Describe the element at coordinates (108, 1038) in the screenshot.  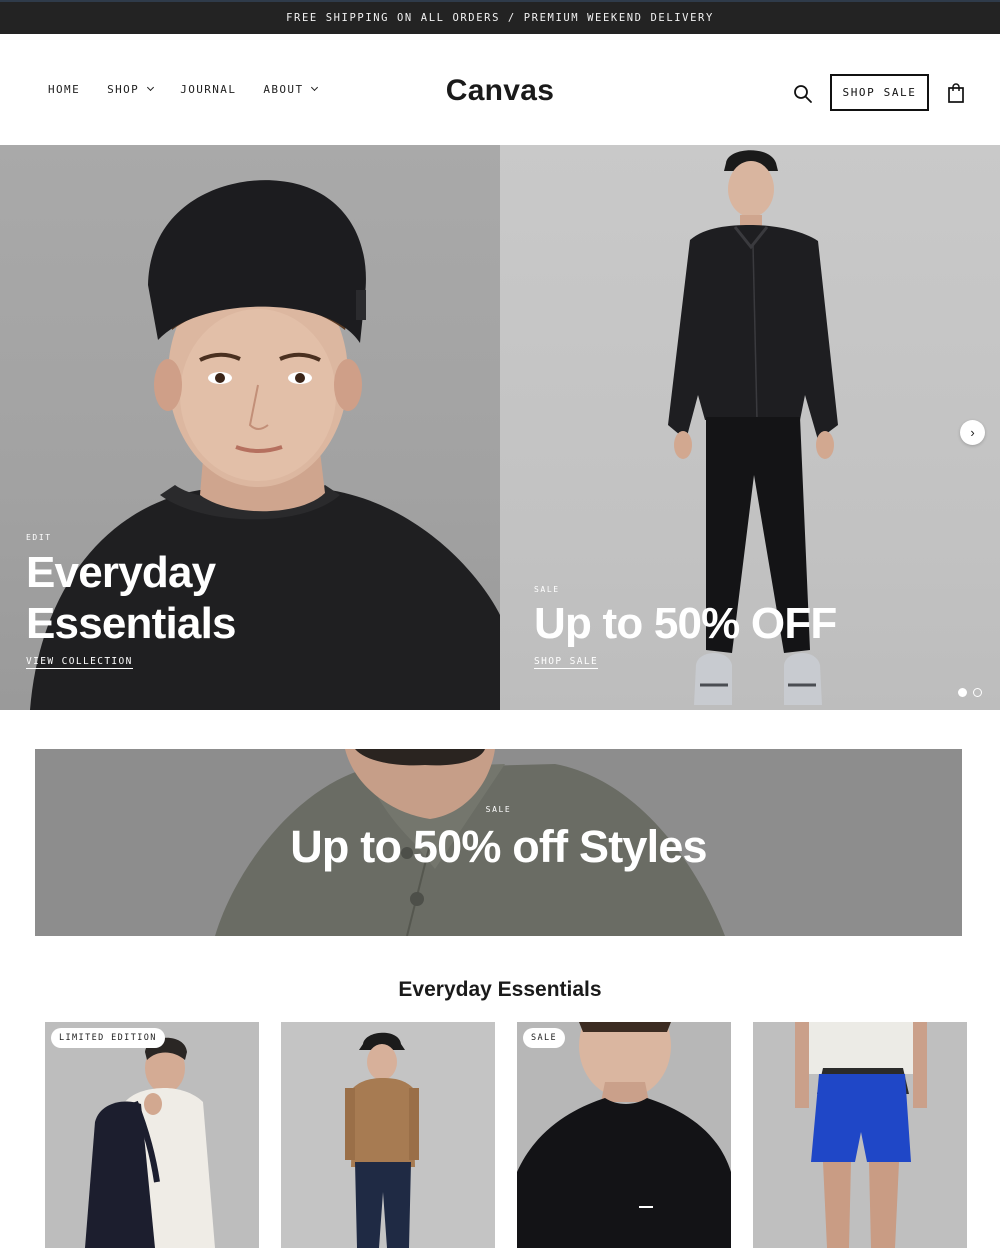
I see `product-badge: LIMITED EDITION` at that location.